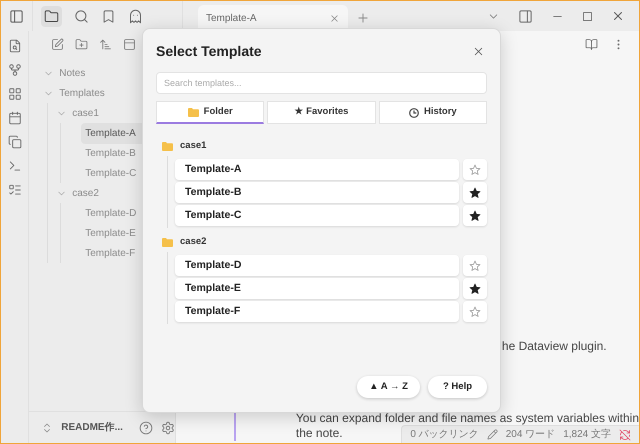 The width and height of the screenshot is (640, 444). Describe the element at coordinates (135, 16) in the screenshot. I see `ghost-icon` at that location.